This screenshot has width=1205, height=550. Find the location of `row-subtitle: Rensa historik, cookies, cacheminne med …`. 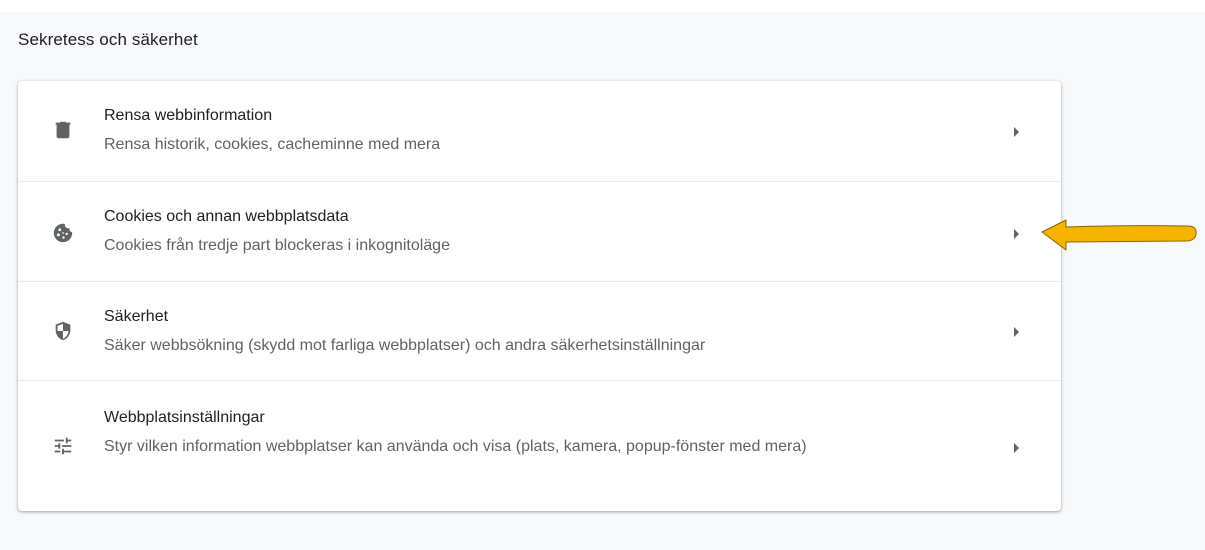

row-subtitle: Rensa historik, cookies, cacheminne med … is located at coordinates (272, 144).